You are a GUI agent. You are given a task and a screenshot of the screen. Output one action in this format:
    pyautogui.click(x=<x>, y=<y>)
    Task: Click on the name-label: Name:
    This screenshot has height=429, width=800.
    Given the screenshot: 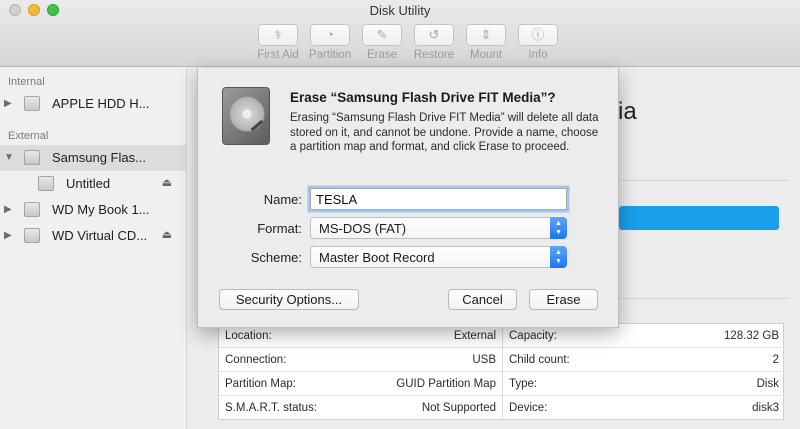 What is the action you would take?
    pyautogui.click(x=282, y=199)
    